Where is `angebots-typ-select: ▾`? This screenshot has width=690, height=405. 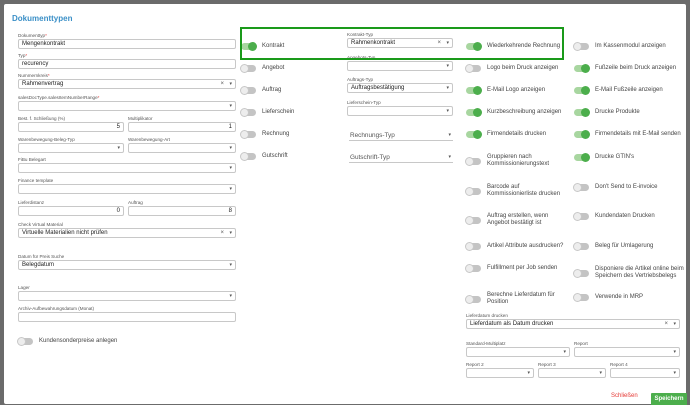 angebots-typ-select: ▾ is located at coordinates (400, 66).